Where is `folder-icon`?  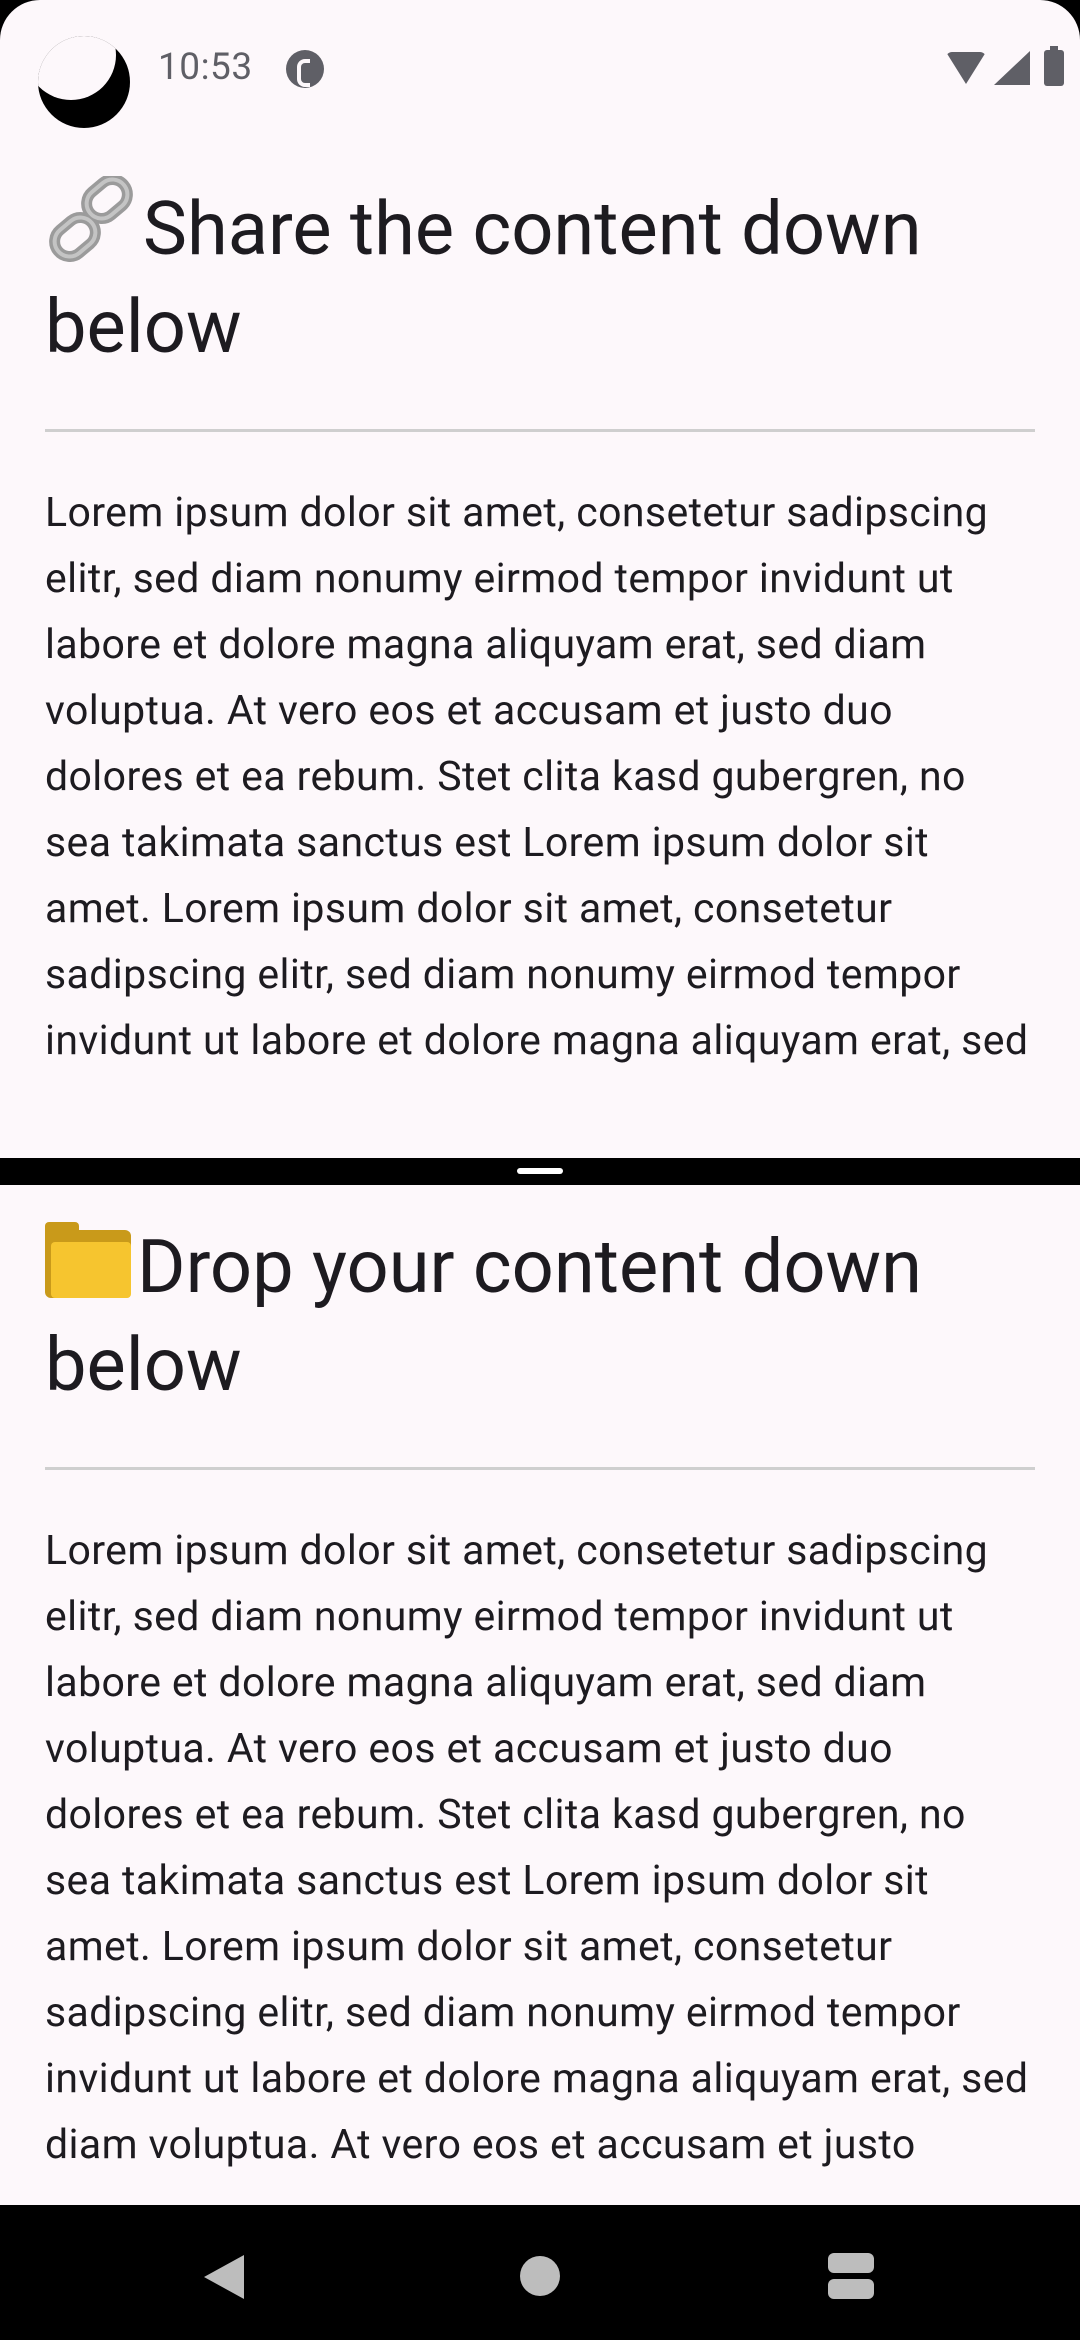
folder-icon is located at coordinates (88, 1260).